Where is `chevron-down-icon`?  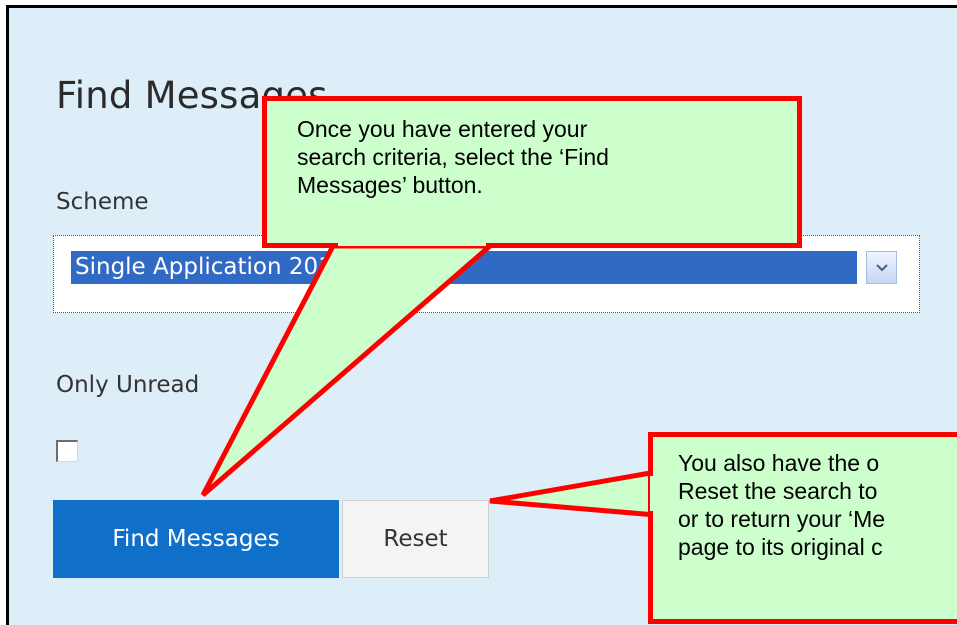 chevron-down-icon is located at coordinates (881, 267).